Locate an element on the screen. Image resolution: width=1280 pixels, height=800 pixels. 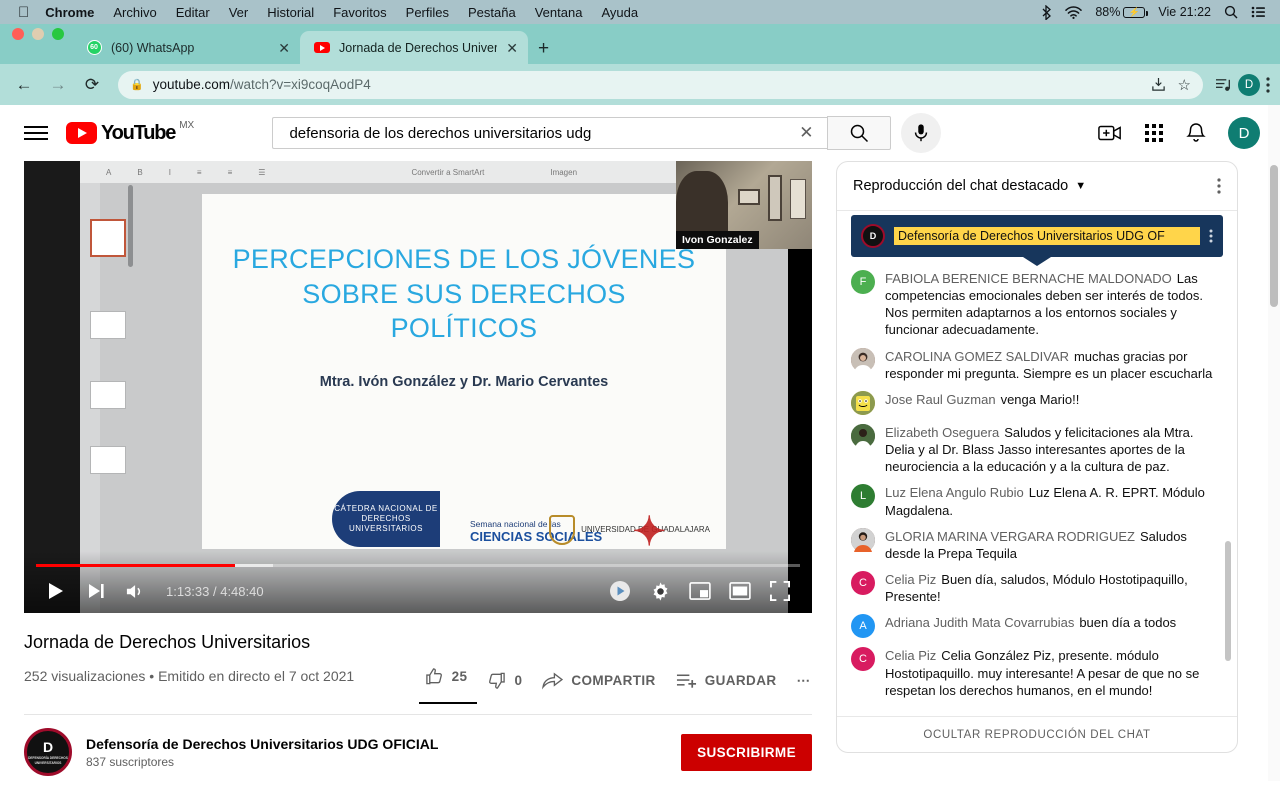
slide-thumbnail-selected is located at coordinates (108, 238).